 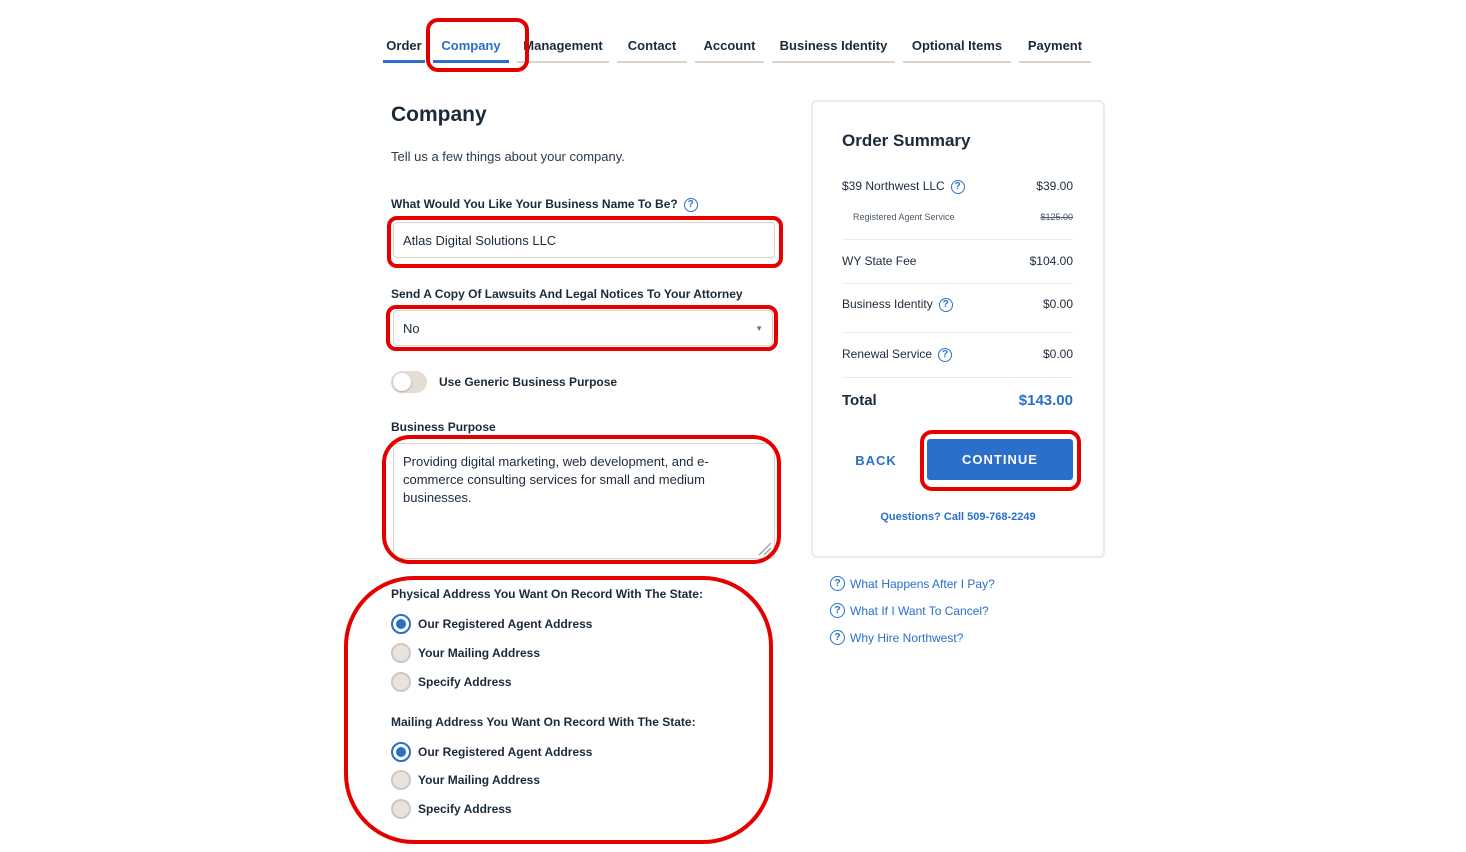 I want to click on faq-link-after-pay: ? What Happens After I Pay?, so click(x=912, y=583).